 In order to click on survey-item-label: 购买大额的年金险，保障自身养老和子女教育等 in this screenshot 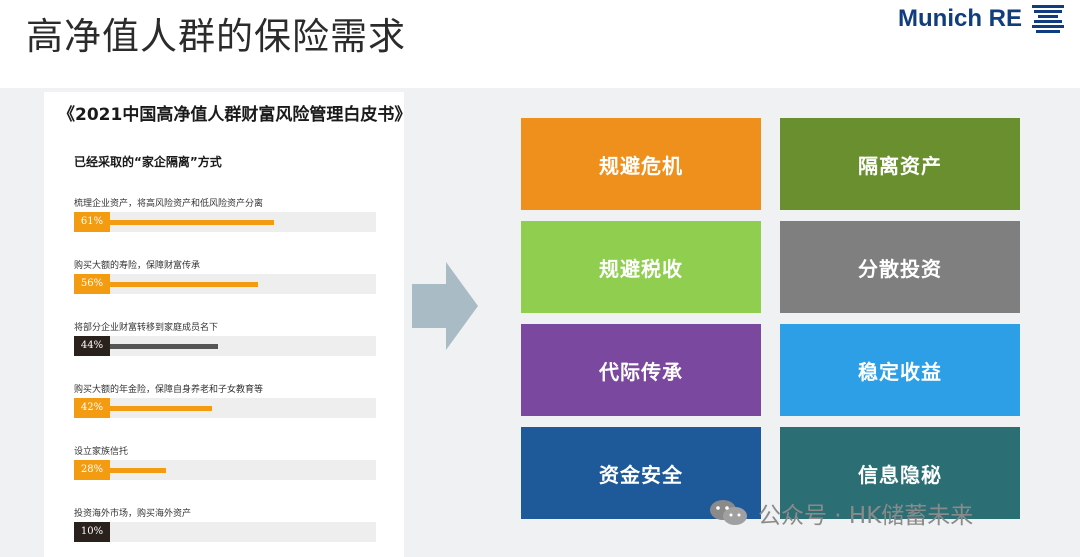, I will do `click(169, 390)`.